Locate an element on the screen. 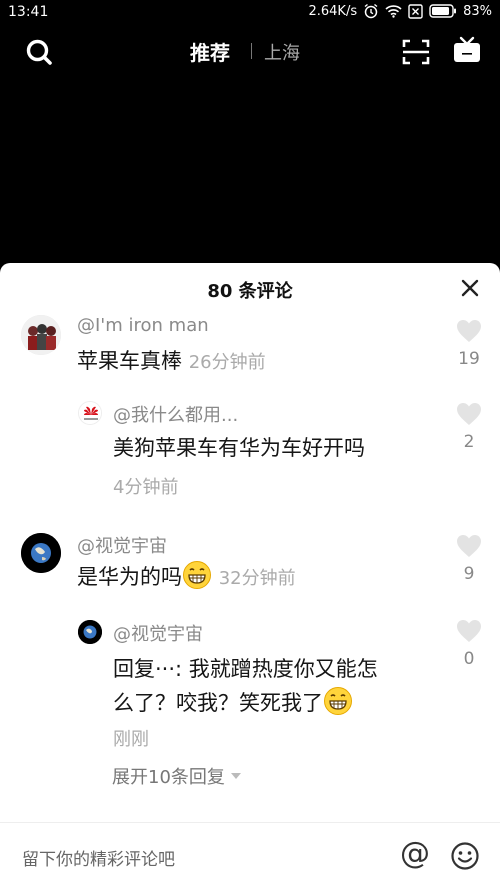 The width and height of the screenshot is (500, 888). expand-replies-button: 展开10条回复 is located at coordinates (176, 776).